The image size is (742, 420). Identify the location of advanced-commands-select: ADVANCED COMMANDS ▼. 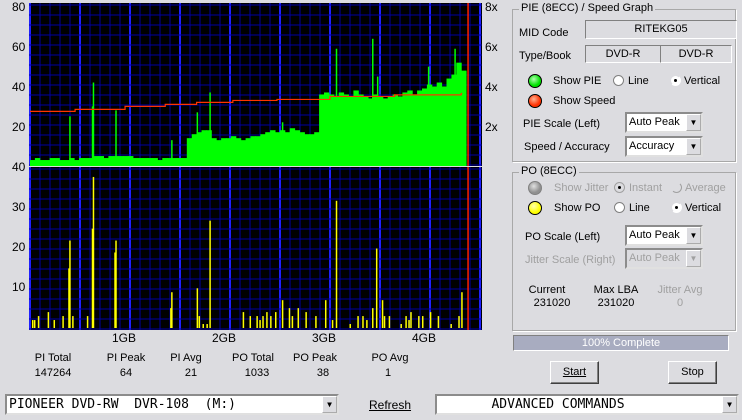
(587, 404).